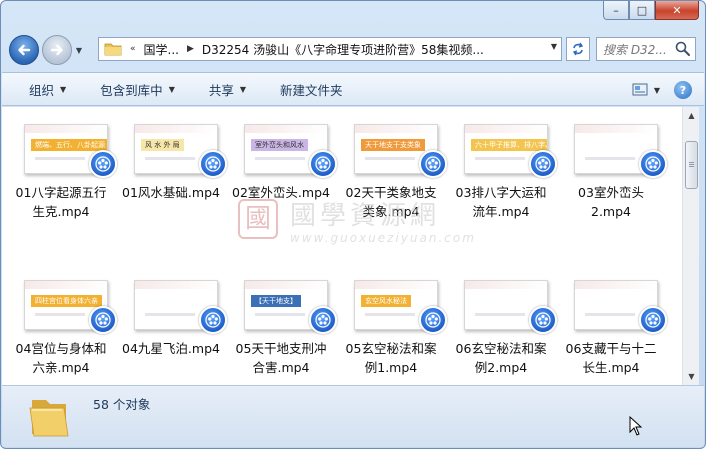 Image resolution: width=706 pixels, height=449 pixels. Describe the element at coordinates (501, 167) in the screenshot. I see `file-item: 六十甲子推算、排八字、排大运 03排八字大运和流年.mp4` at that location.